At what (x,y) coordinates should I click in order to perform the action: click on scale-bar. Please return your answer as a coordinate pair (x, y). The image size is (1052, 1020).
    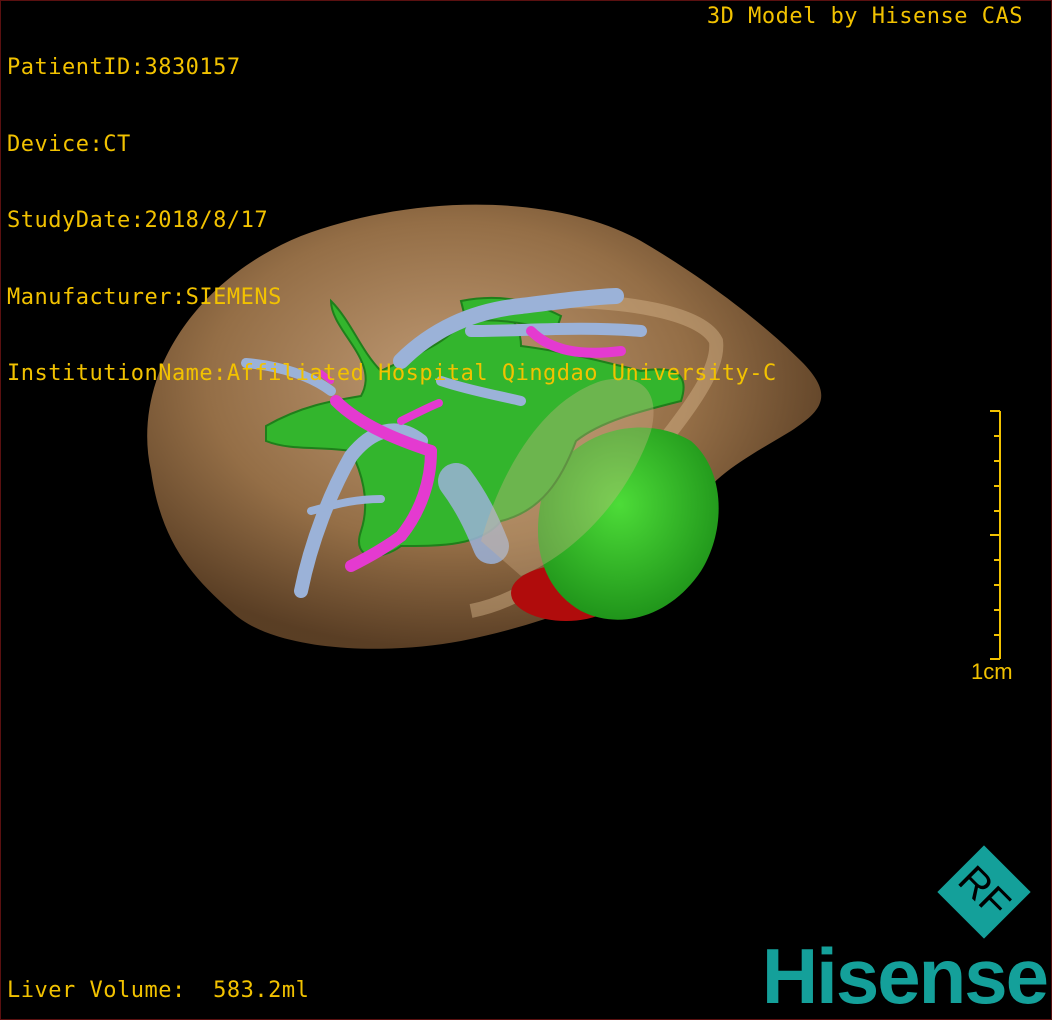
    Looking at the image, I should click on (995, 535).